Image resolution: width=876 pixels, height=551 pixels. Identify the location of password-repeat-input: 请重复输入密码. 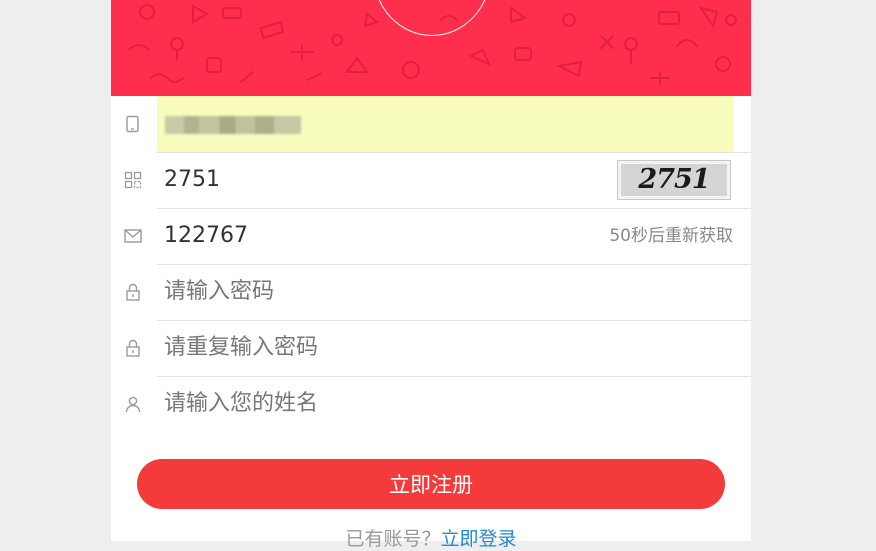
(241, 348).